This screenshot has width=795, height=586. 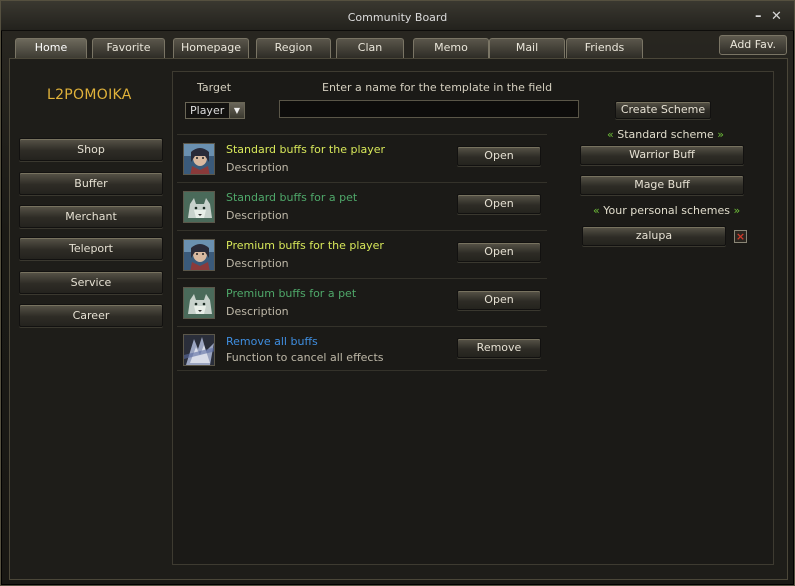 What do you see at coordinates (370, 48) in the screenshot?
I see `tab-clan: Clan` at bounding box center [370, 48].